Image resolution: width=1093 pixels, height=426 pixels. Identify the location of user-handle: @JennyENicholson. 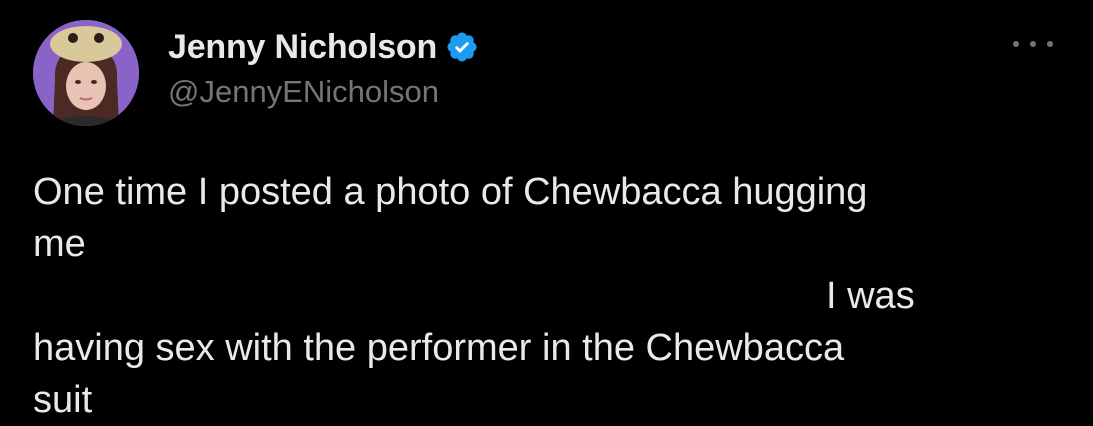
(323, 92).